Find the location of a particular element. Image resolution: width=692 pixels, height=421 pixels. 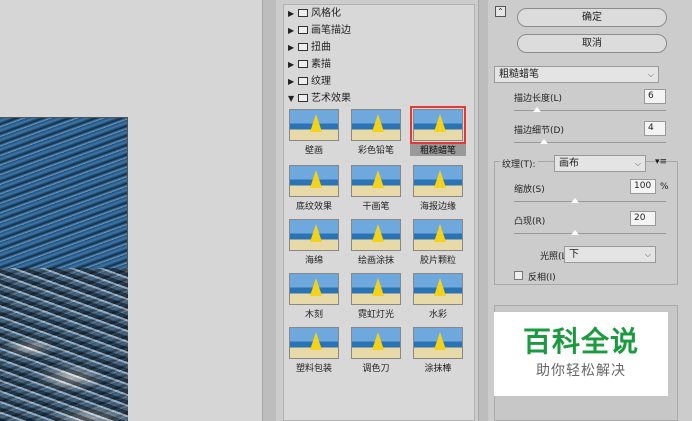

filter-select-value: 粗糙蜡笔 is located at coordinates (519, 74).